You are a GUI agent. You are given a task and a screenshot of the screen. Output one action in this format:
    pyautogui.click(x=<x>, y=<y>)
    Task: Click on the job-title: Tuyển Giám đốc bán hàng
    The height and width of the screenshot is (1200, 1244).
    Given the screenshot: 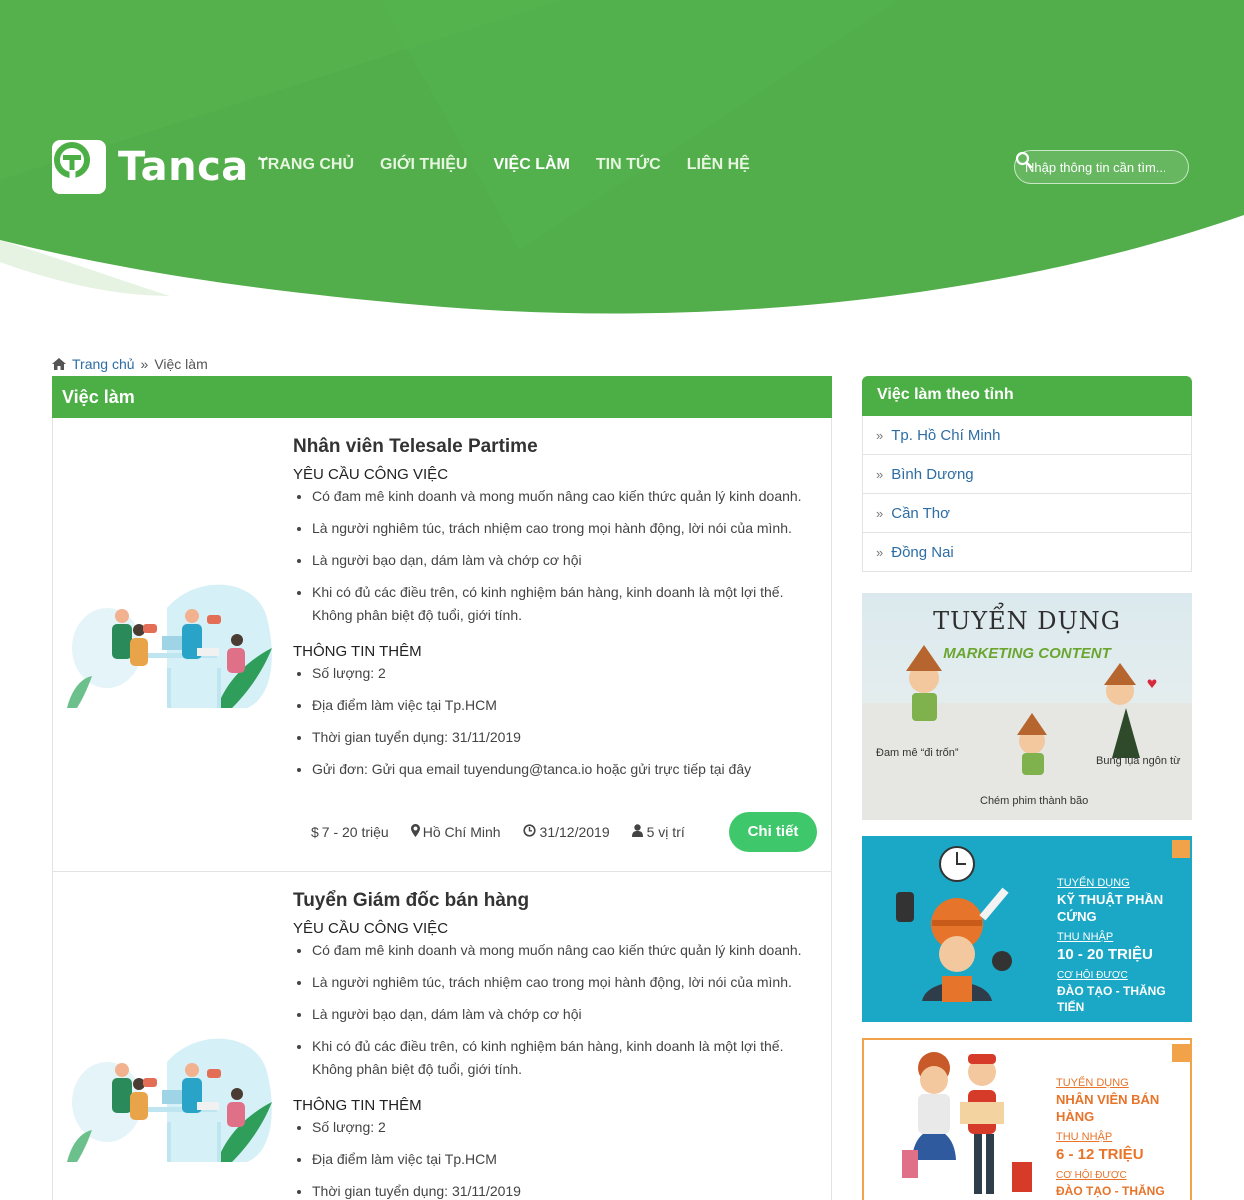 What is the action you would take?
    pyautogui.click(x=558, y=901)
    